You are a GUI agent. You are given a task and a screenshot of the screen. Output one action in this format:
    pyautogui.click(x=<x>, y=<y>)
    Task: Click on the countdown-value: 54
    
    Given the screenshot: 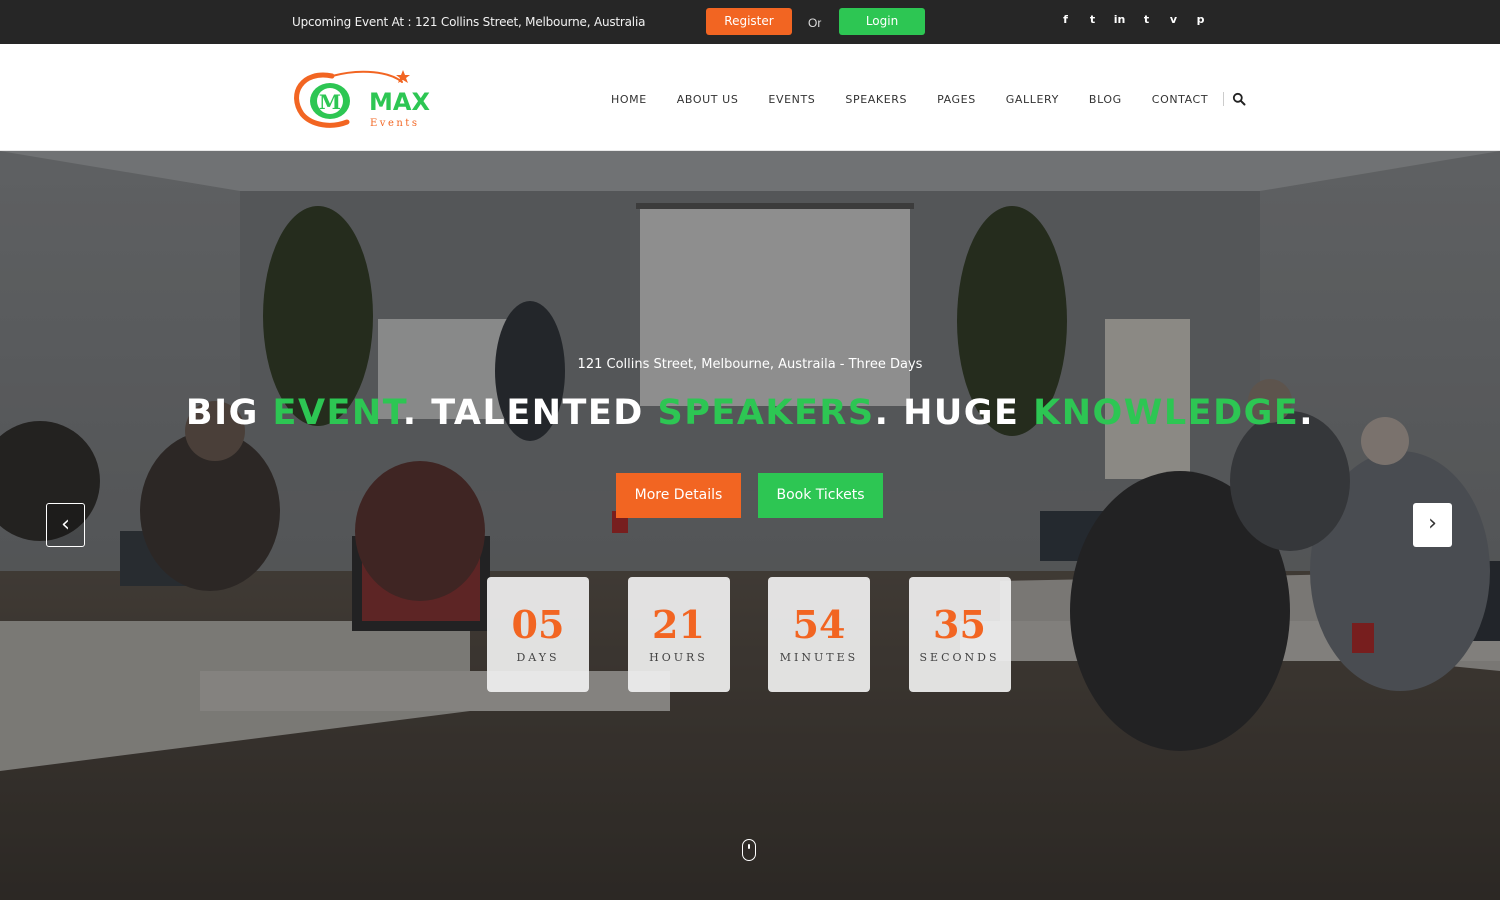 What is the action you would take?
    pyautogui.click(x=819, y=624)
    